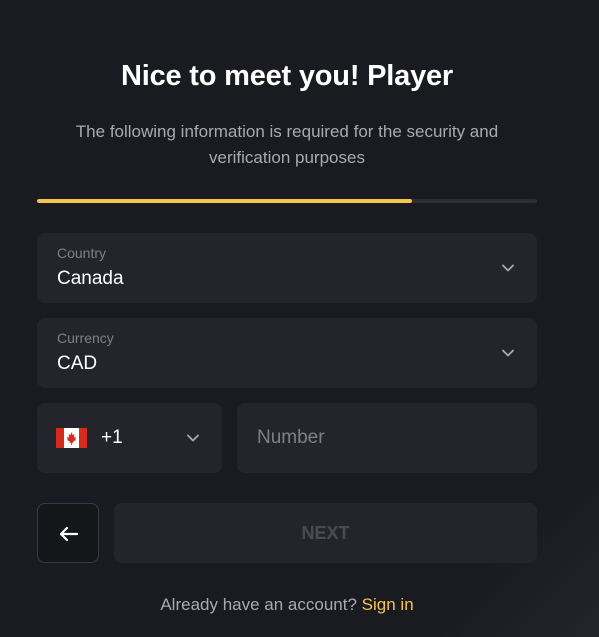 The height and width of the screenshot is (637, 599). Describe the element at coordinates (287, 353) in the screenshot. I see `currency-select: Currency CAD` at that location.